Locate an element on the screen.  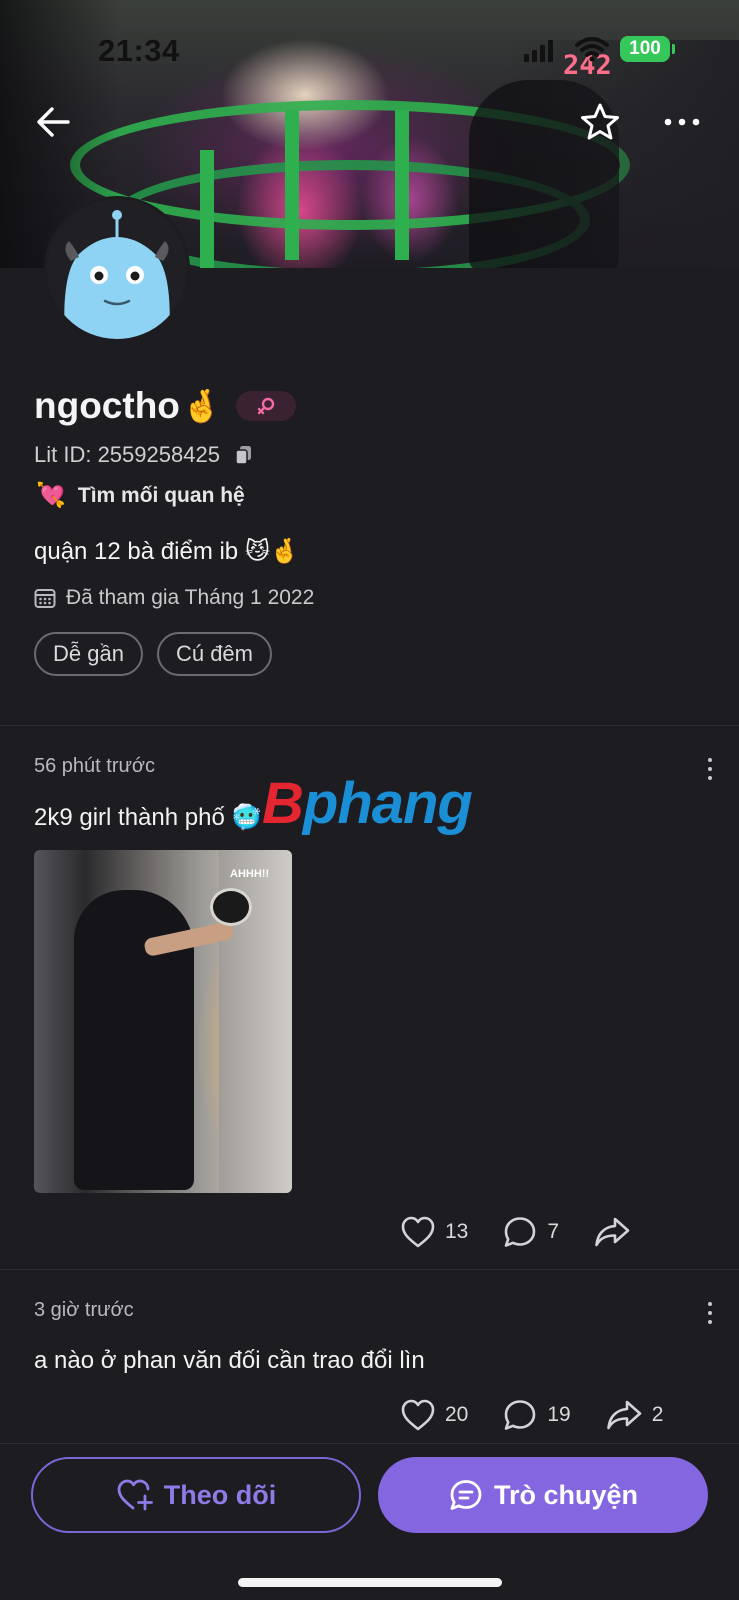
star-outline-icon is located at coordinates (600, 121).